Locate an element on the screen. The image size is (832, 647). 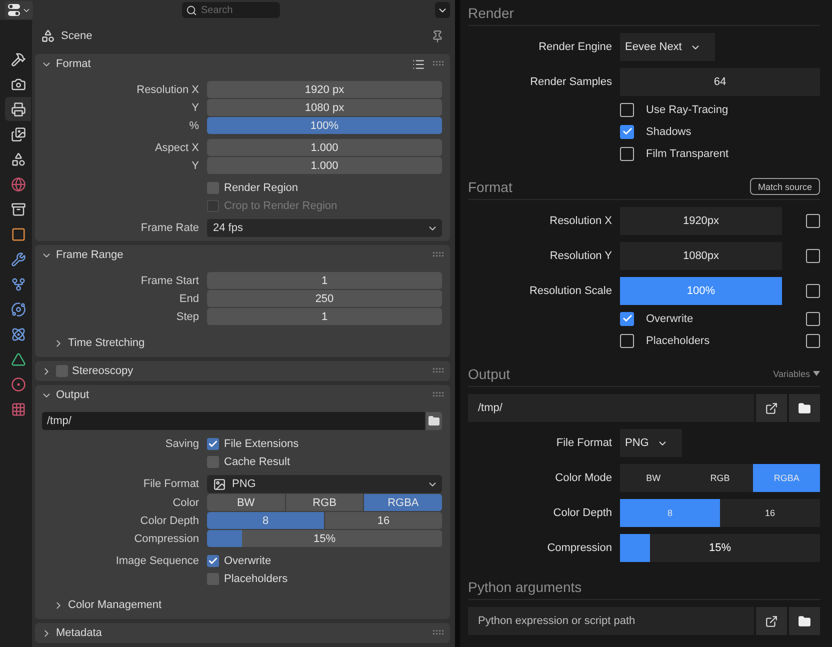
external-link-icon is located at coordinates (771, 621).